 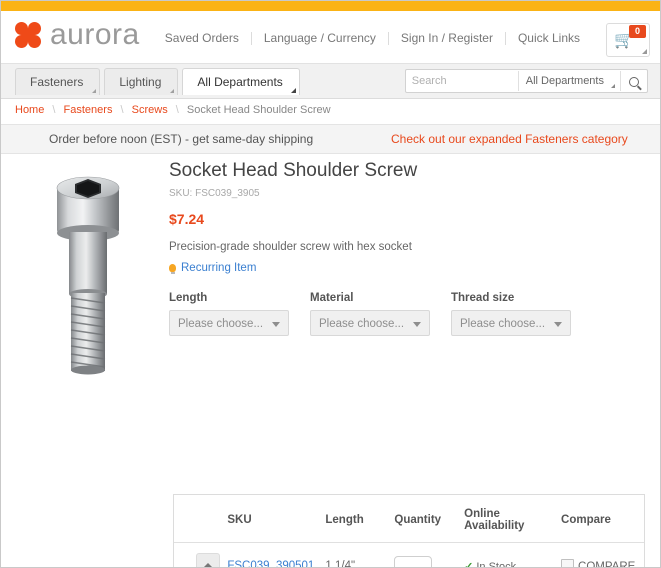 I want to click on cart-button: 🛒 0, so click(x=628, y=40).